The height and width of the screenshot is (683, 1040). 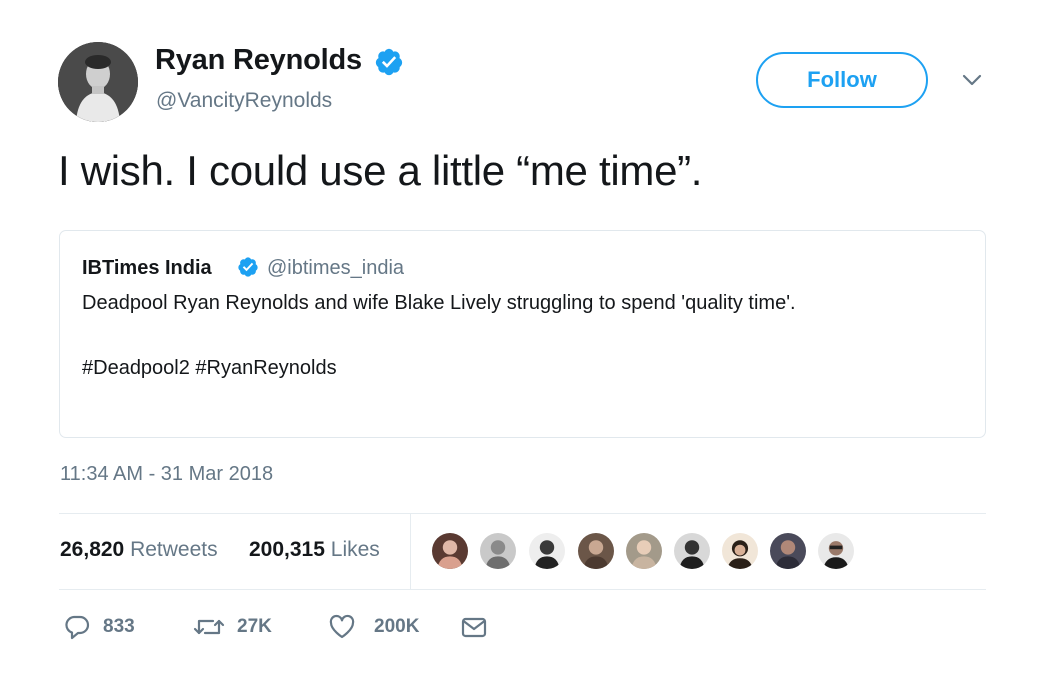 I want to click on retweet-icon, so click(x=209, y=627).